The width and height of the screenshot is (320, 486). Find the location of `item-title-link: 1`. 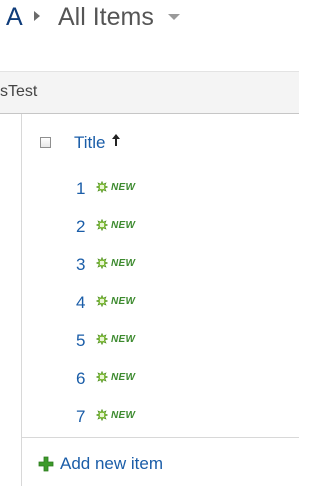

item-title-link: 1 is located at coordinates (80, 189).